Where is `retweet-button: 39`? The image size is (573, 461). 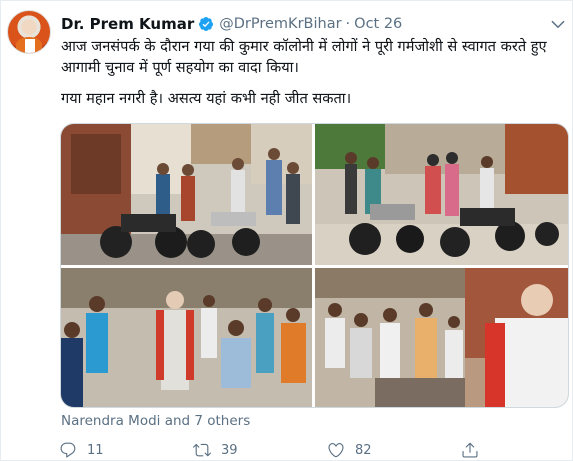
retweet-button: 39 is located at coordinates (215, 450).